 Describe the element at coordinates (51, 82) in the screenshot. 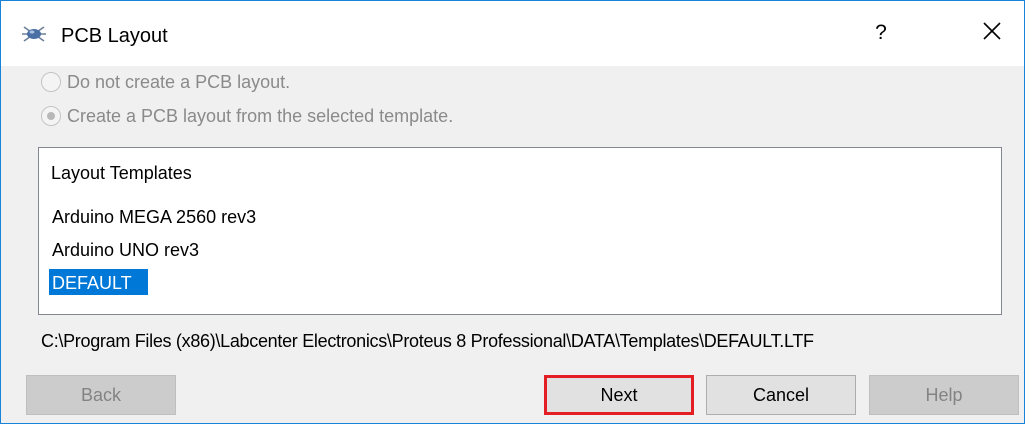

I see `radio-button-unchecked` at that location.